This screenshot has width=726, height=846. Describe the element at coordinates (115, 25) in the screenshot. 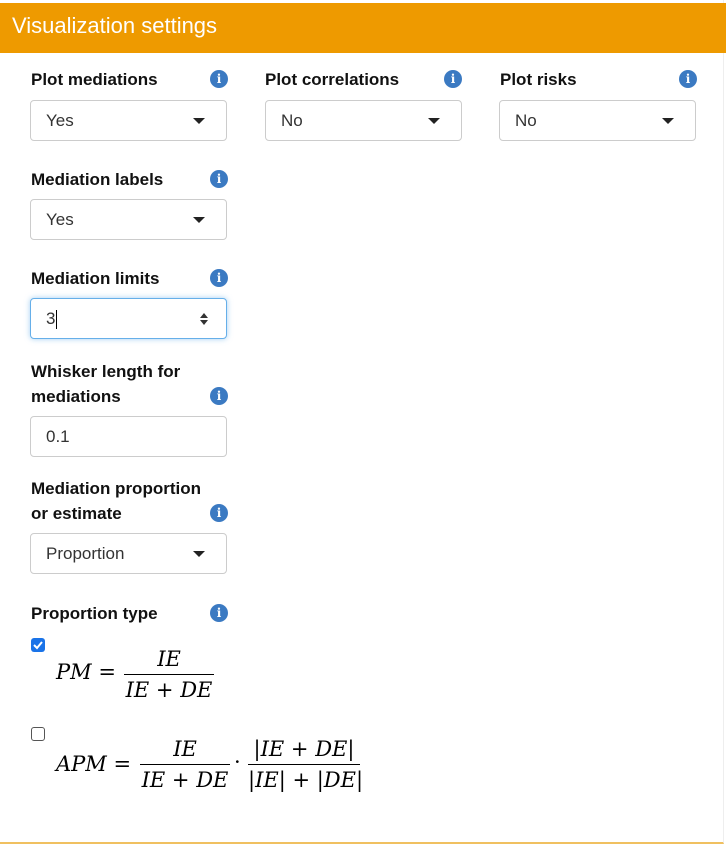

I see `panel-title: Visualization settings` at that location.